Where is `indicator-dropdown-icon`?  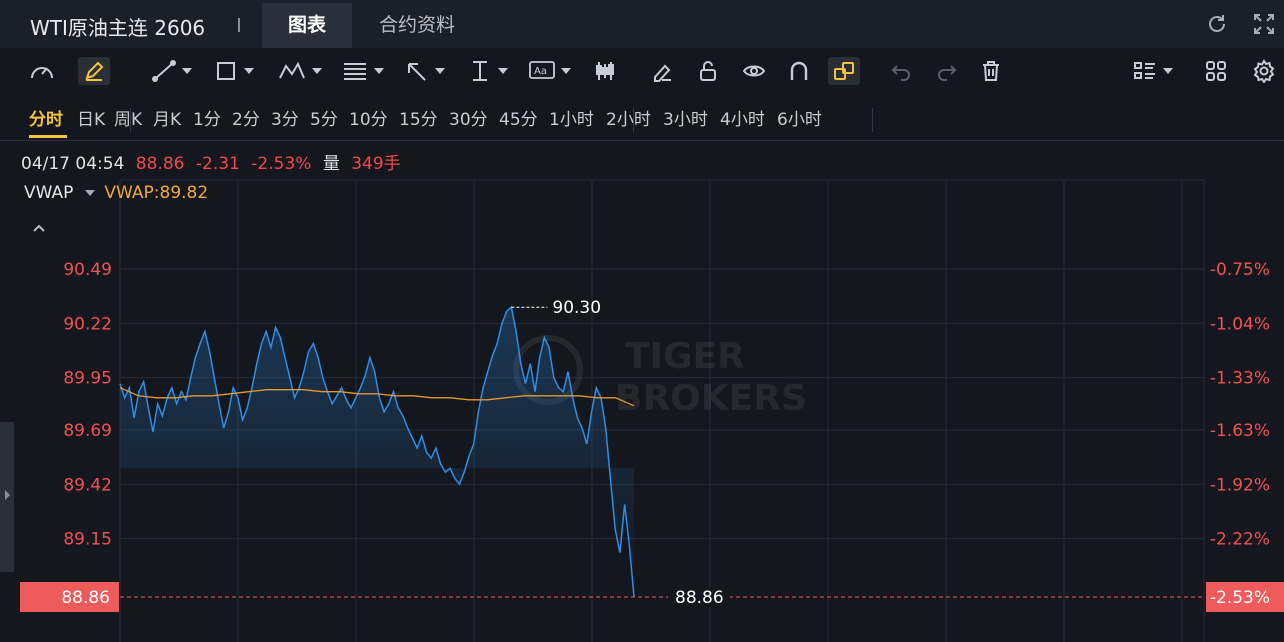 indicator-dropdown-icon is located at coordinates (90, 193).